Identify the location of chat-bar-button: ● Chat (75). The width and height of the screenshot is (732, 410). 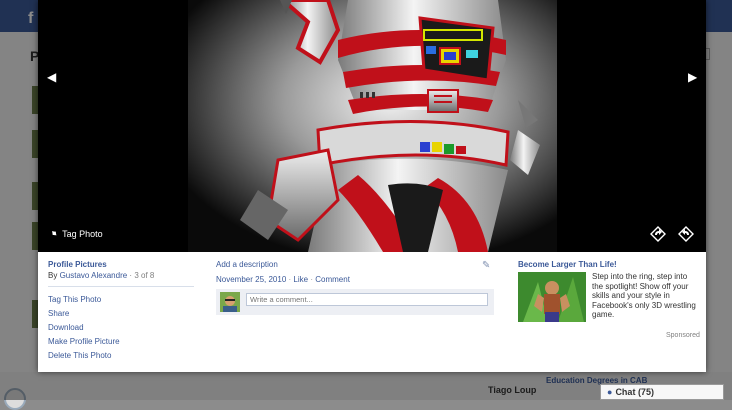
(662, 392).